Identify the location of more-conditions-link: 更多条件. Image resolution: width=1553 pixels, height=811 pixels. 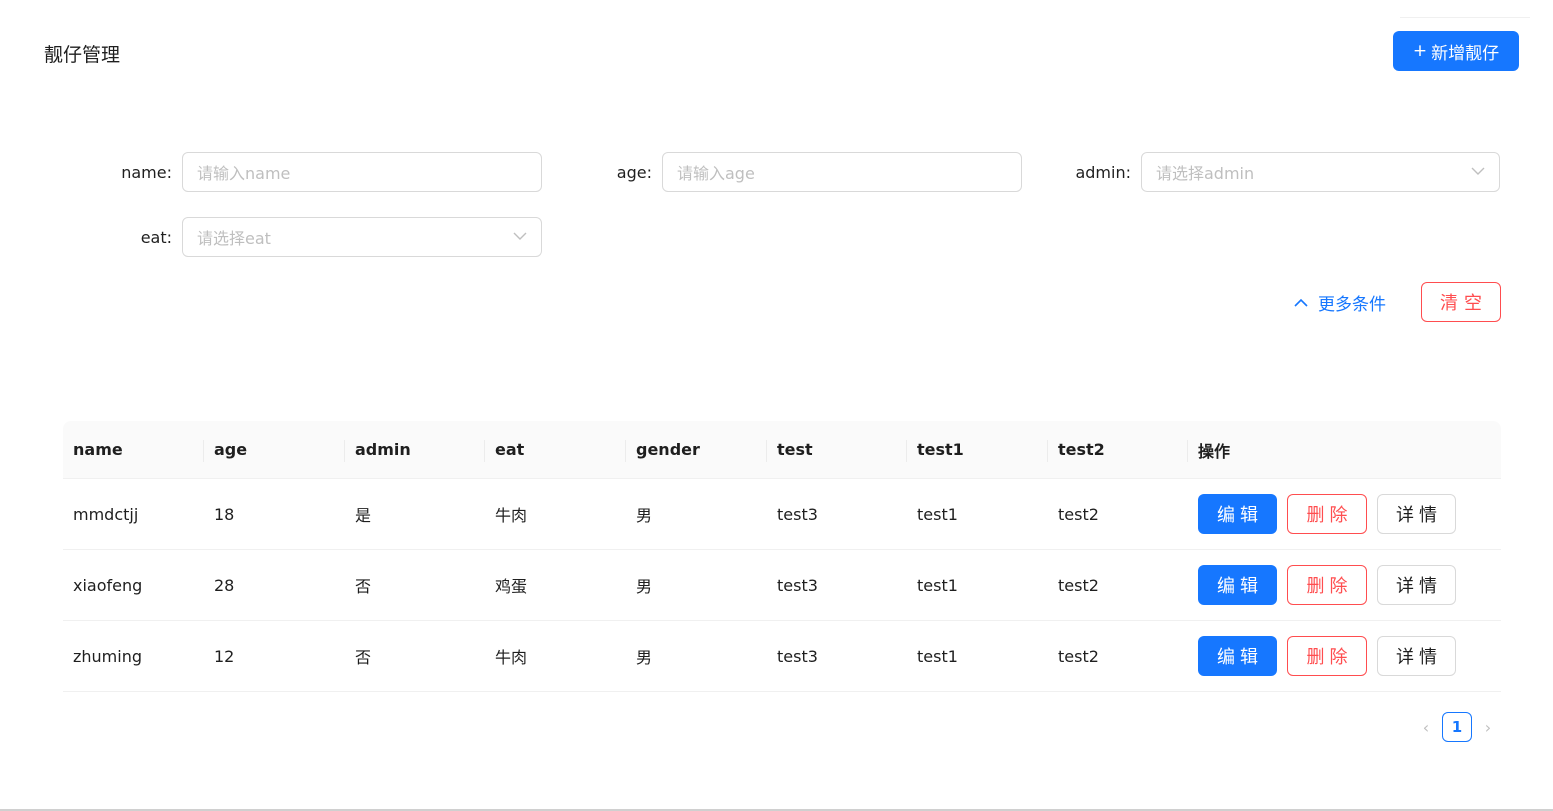
(1340, 302).